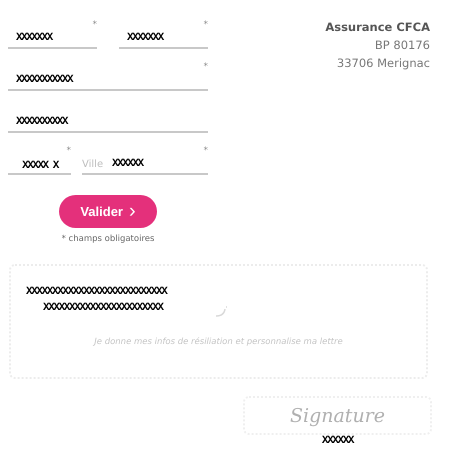 This screenshot has height=462, width=450. I want to click on field-value: XXXXXXXXXXX, so click(44, 80).